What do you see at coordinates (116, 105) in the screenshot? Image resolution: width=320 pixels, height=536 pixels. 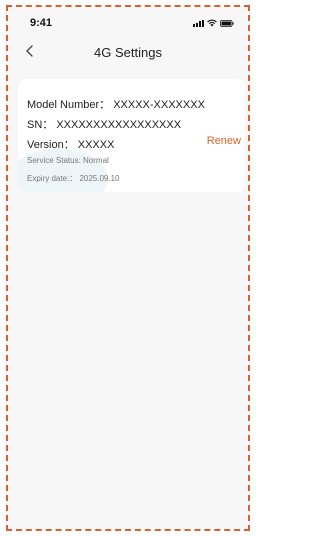 I see `model-number-text: Model Number： XXXXX-XXXXXXX` at bounding box center [116, 105].